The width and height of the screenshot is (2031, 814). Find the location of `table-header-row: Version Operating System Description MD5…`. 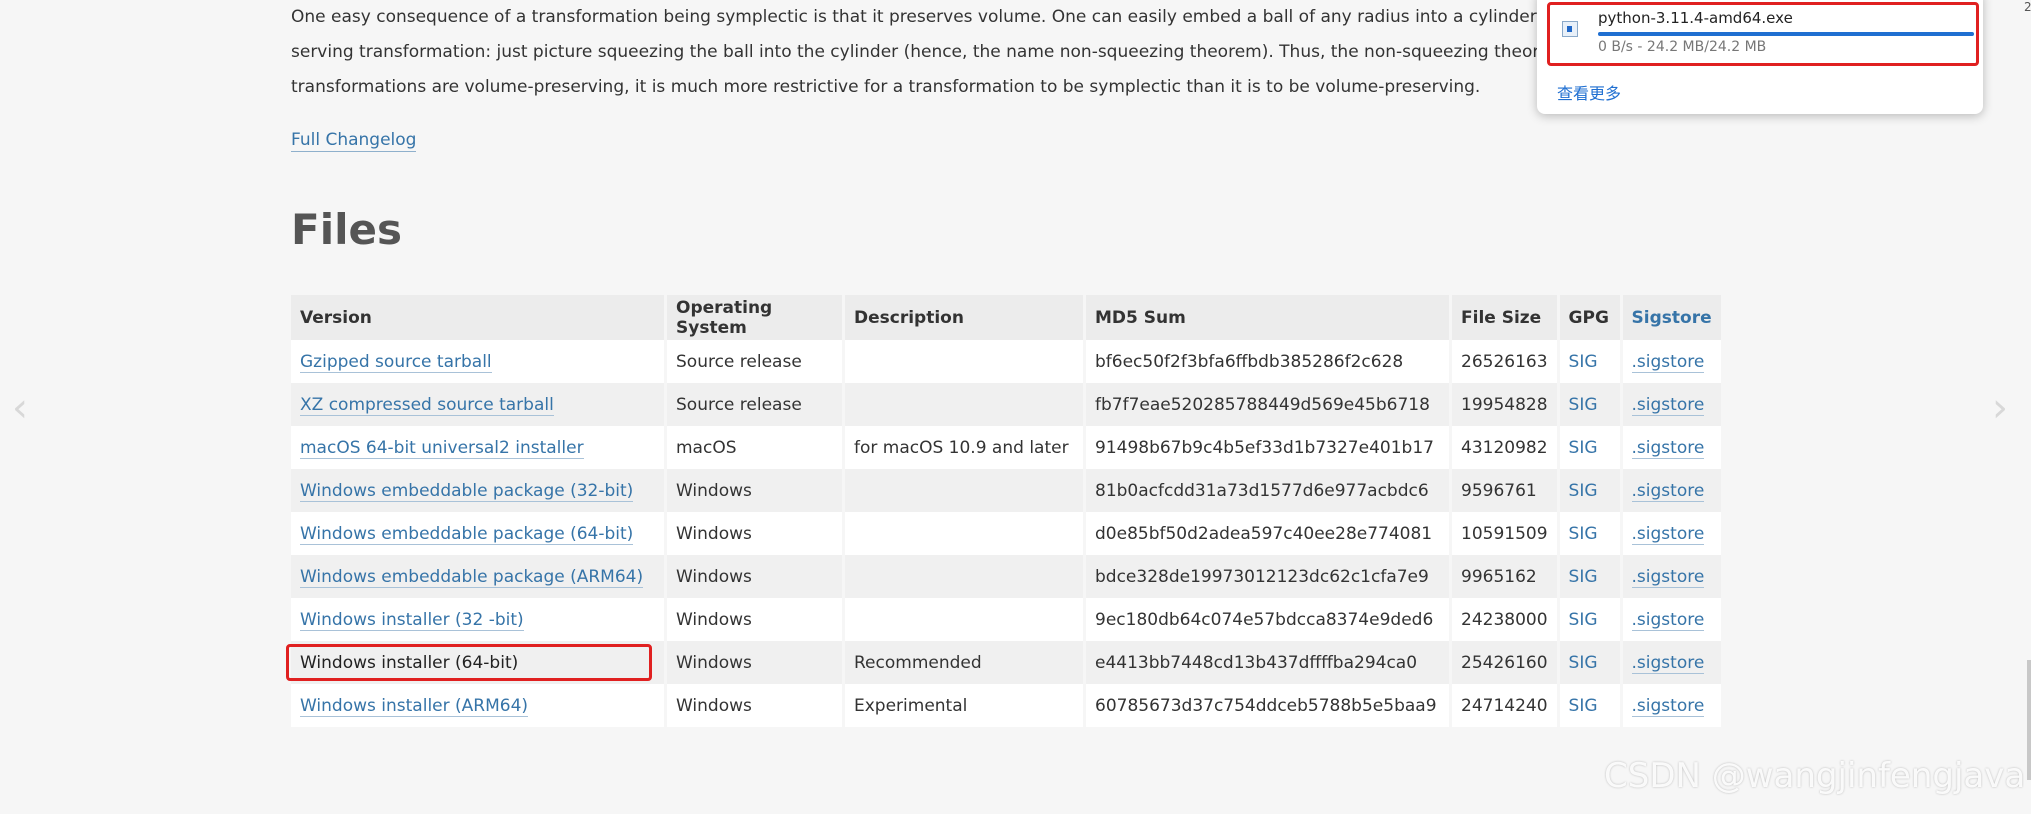

table-header-row: Version Operating System Description MD5… is located at coordinates (1006, 317).